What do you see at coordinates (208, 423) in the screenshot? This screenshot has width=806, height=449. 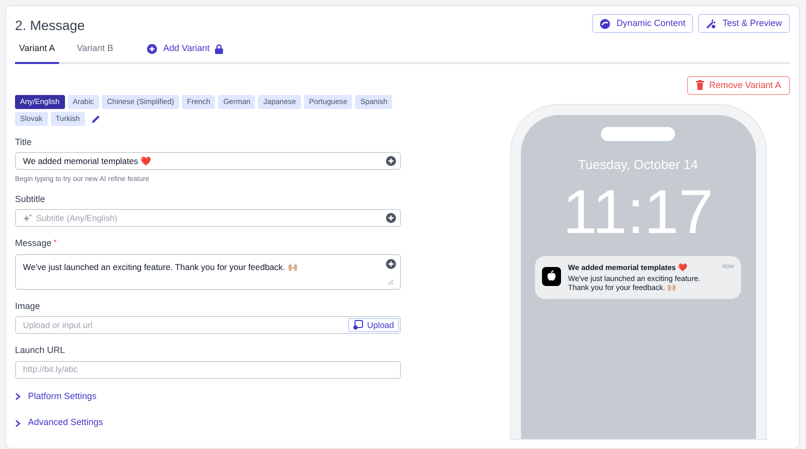 I see `collapsible-toggle: Advanced Settings` at bounding box center [208, 423].